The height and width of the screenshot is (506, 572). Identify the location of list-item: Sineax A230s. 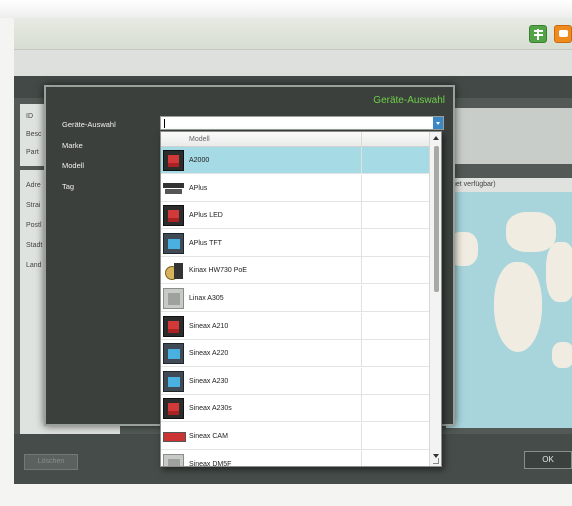
(295, 409).